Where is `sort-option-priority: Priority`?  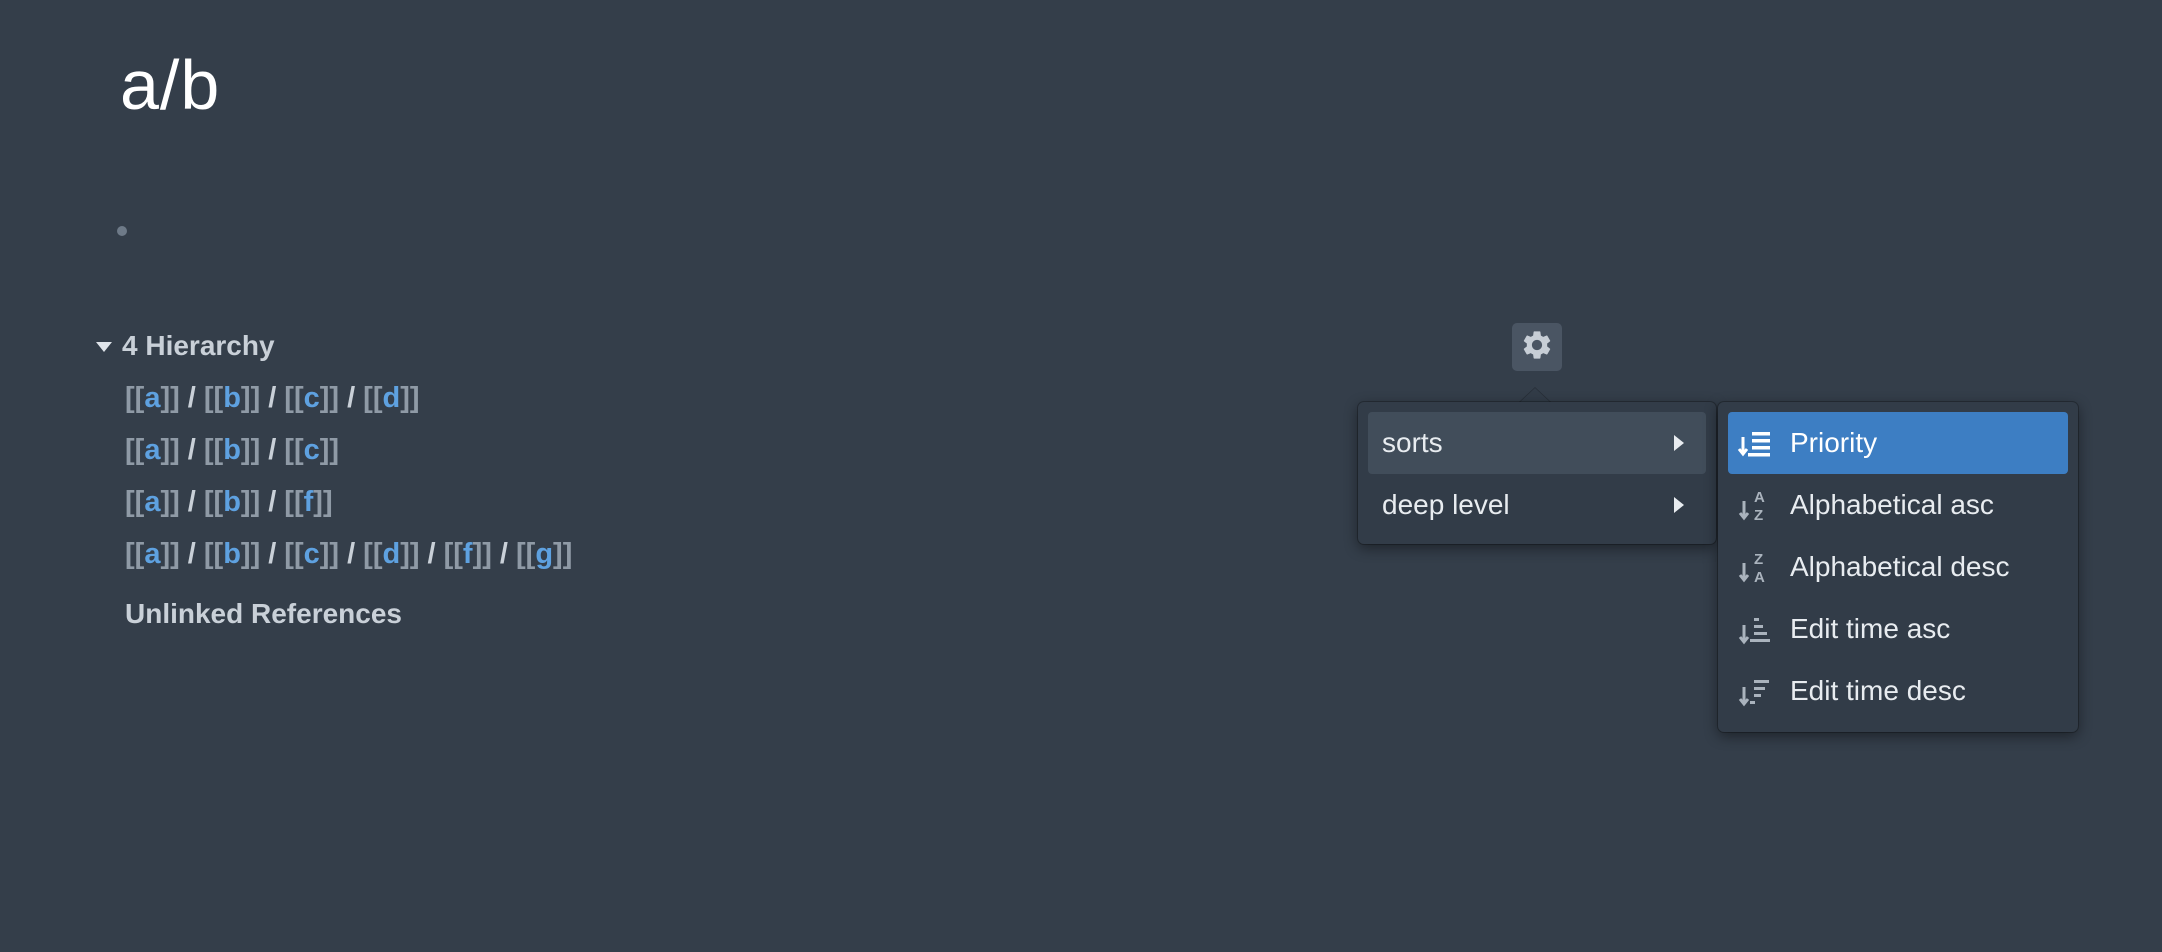
sort-option-priority: Priority is located at coordinates (1898, 443).